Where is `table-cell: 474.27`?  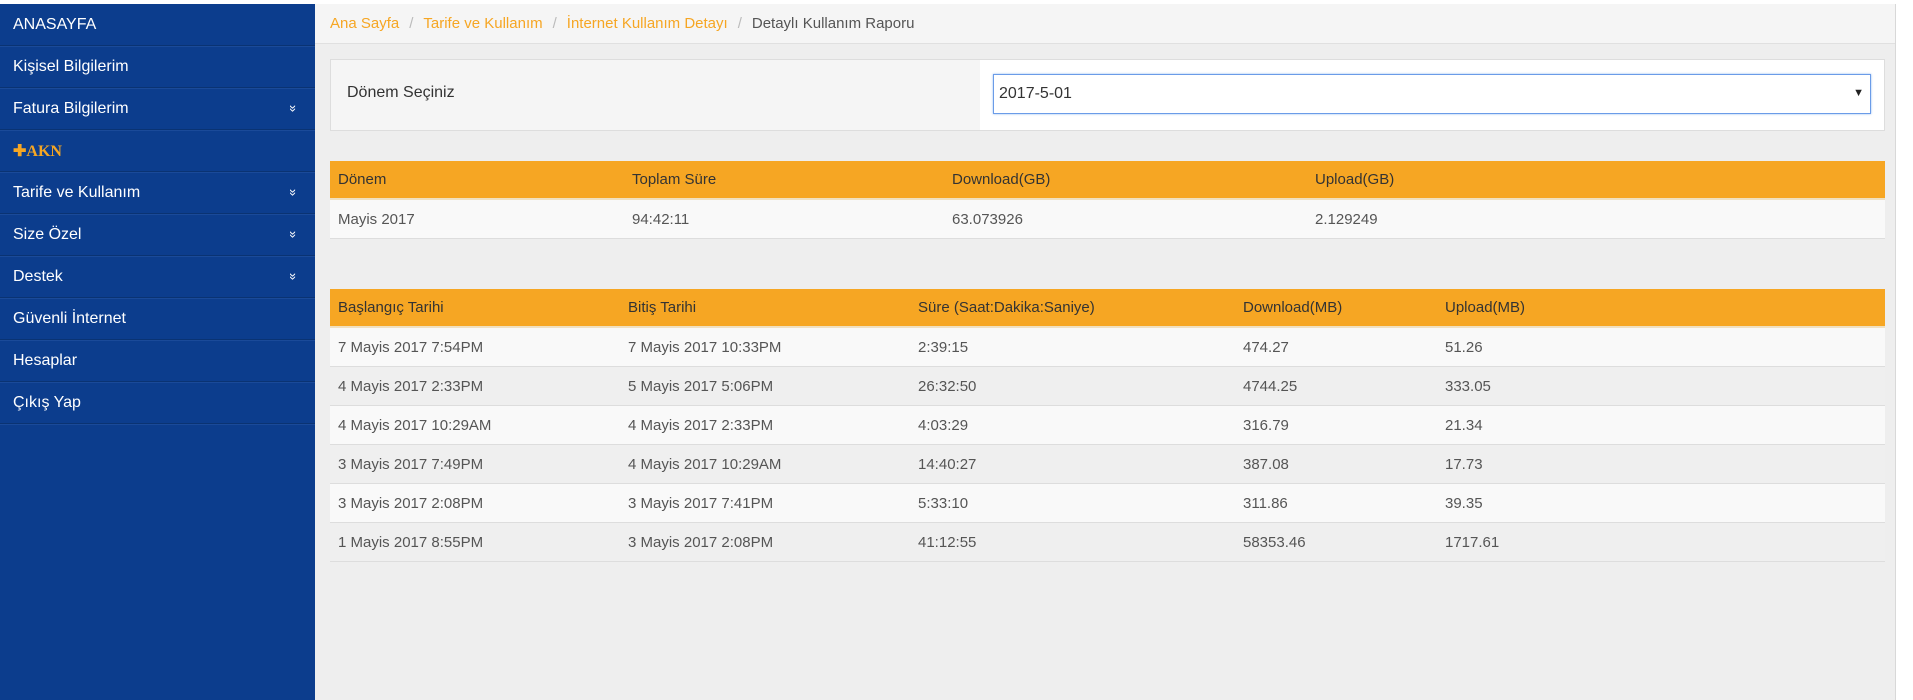 table-cell: 474.27 is located at coordinates (1336, 347).